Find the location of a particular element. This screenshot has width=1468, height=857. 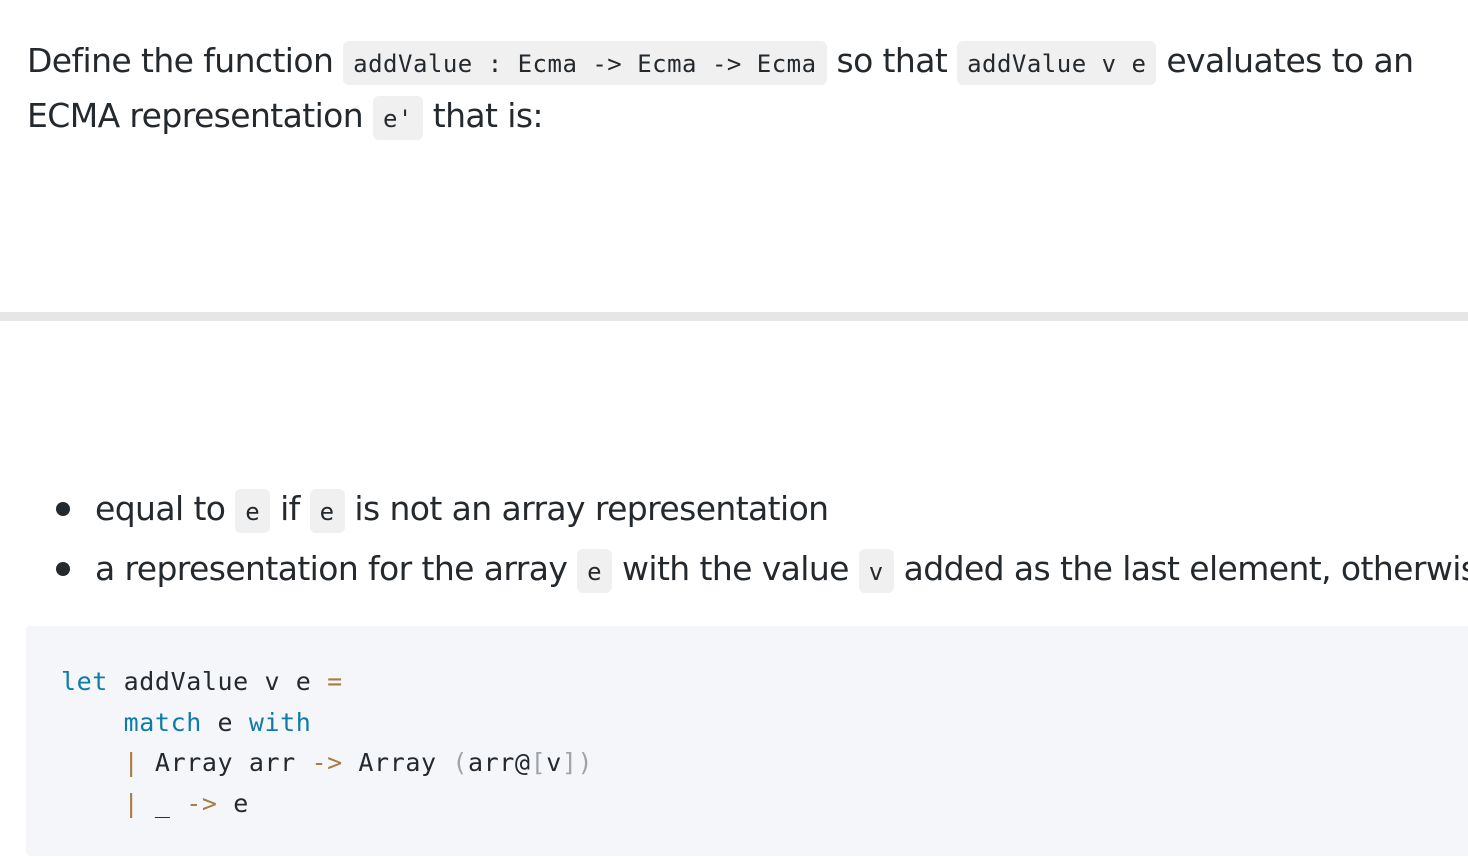

inline-code-result: e' is located at coordinates (397, 118).